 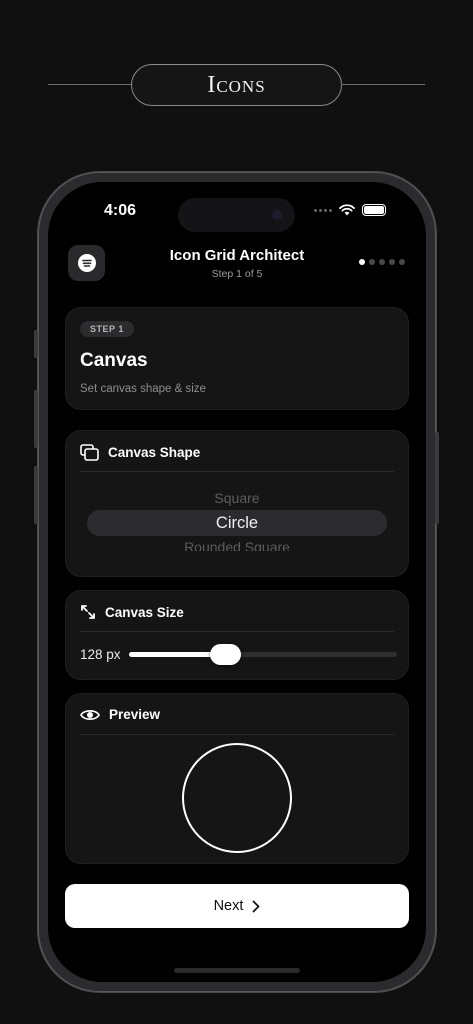 What do you see at coordinates (36, 419) in the screenshot?
I see `volume-up-button` at bounding box center [36, 419].